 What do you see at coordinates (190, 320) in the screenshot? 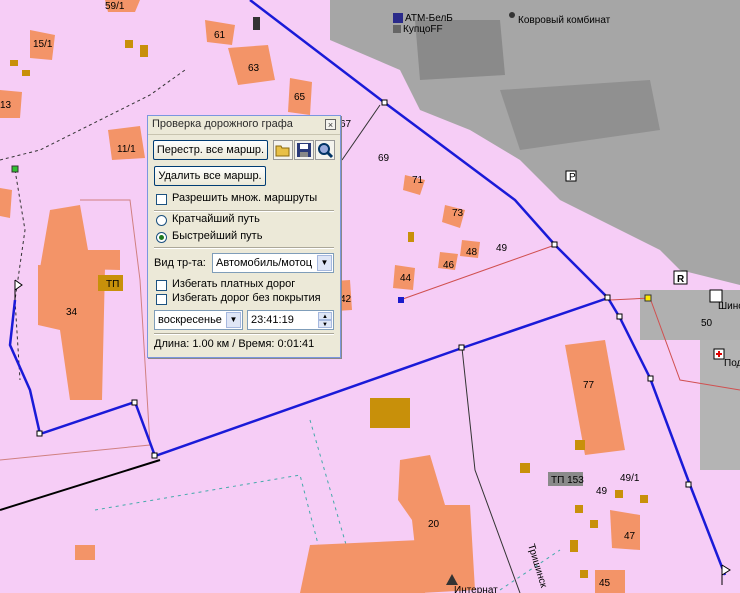
I see `day-of-week-value: воскресенье` at bounding box center [190, 320].